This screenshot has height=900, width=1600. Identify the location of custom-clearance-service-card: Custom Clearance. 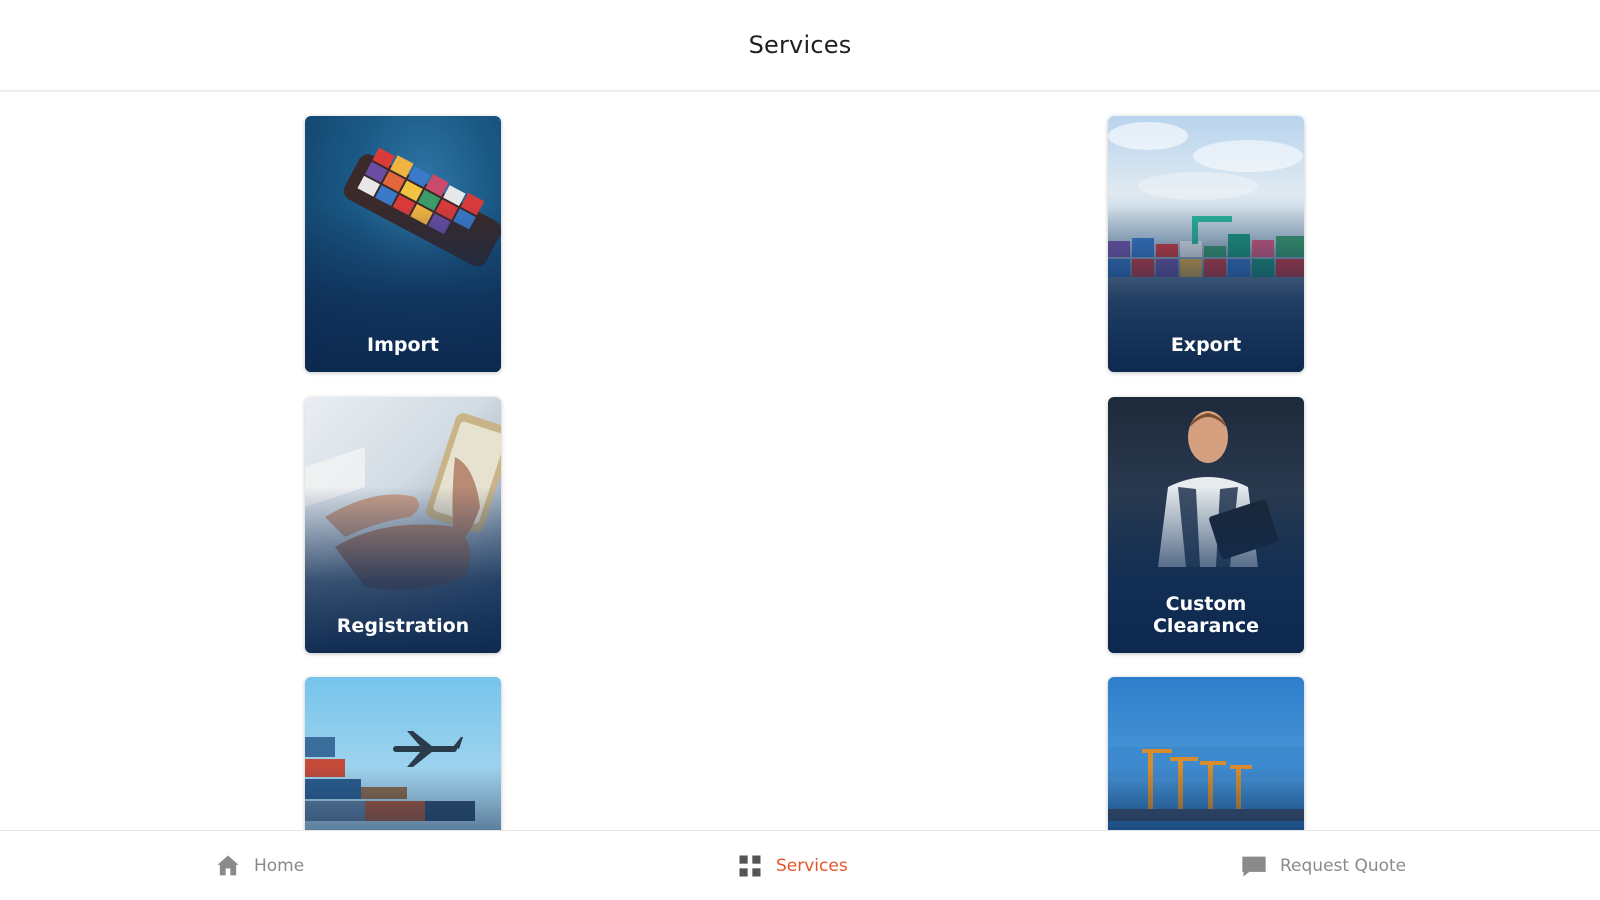
(1206, 525).